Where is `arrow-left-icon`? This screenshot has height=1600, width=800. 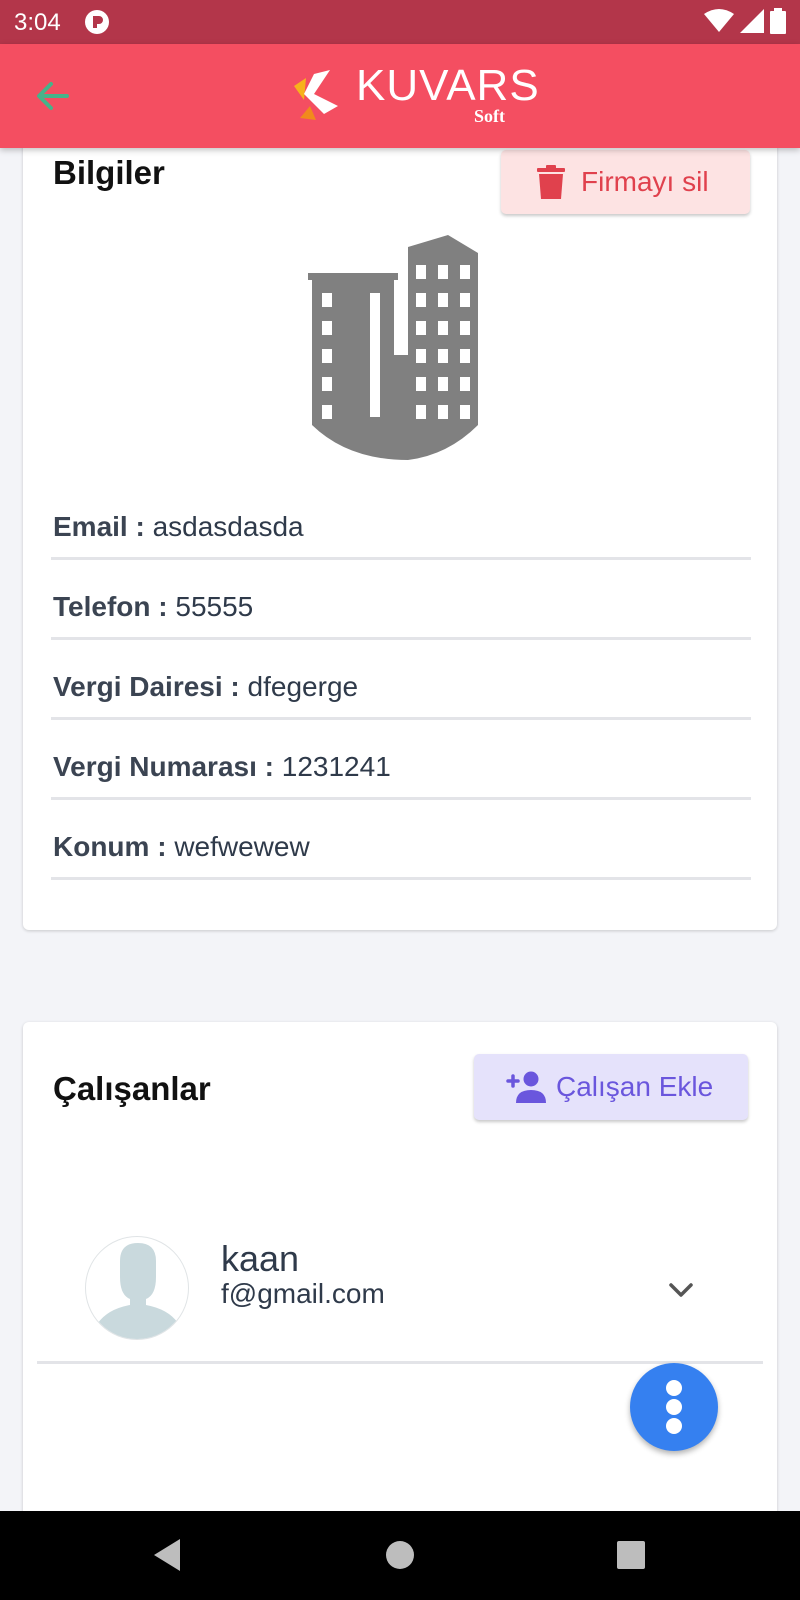
arrow-left-icon is located at coordinates (53, 96).